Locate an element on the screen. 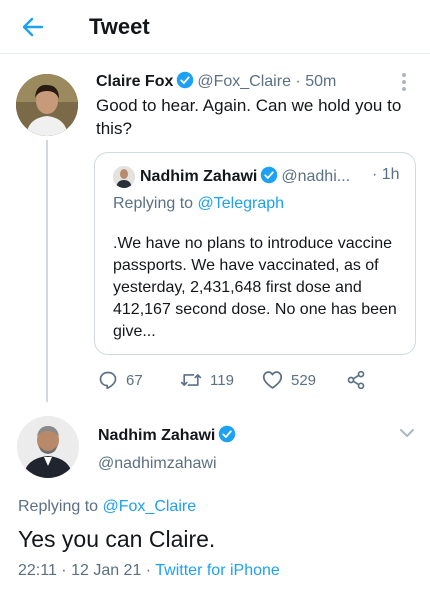 This screenshot has width=430, height=590. tweet-time: · 50m is located at coordinates (316, 81).